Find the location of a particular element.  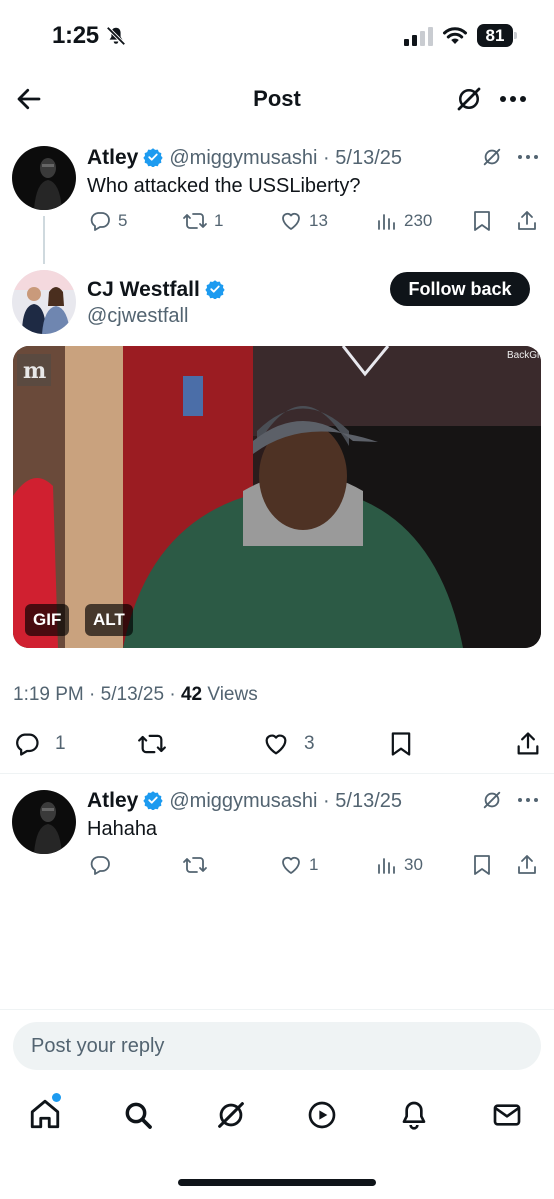

home-icon is located at coordinates (45, 1112).